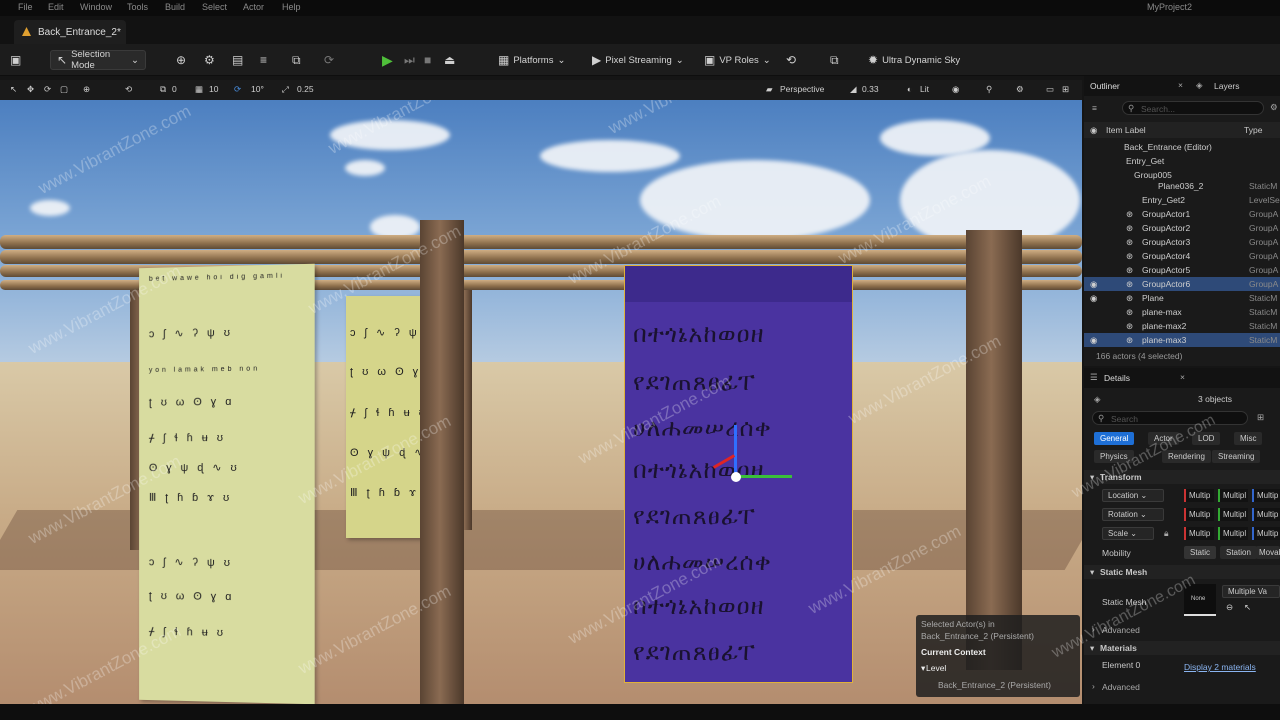  Describe the element at coordinates (1251, 591) in the screenshot. I see `static-mesh-dropdown: Multiple Va` at that location.